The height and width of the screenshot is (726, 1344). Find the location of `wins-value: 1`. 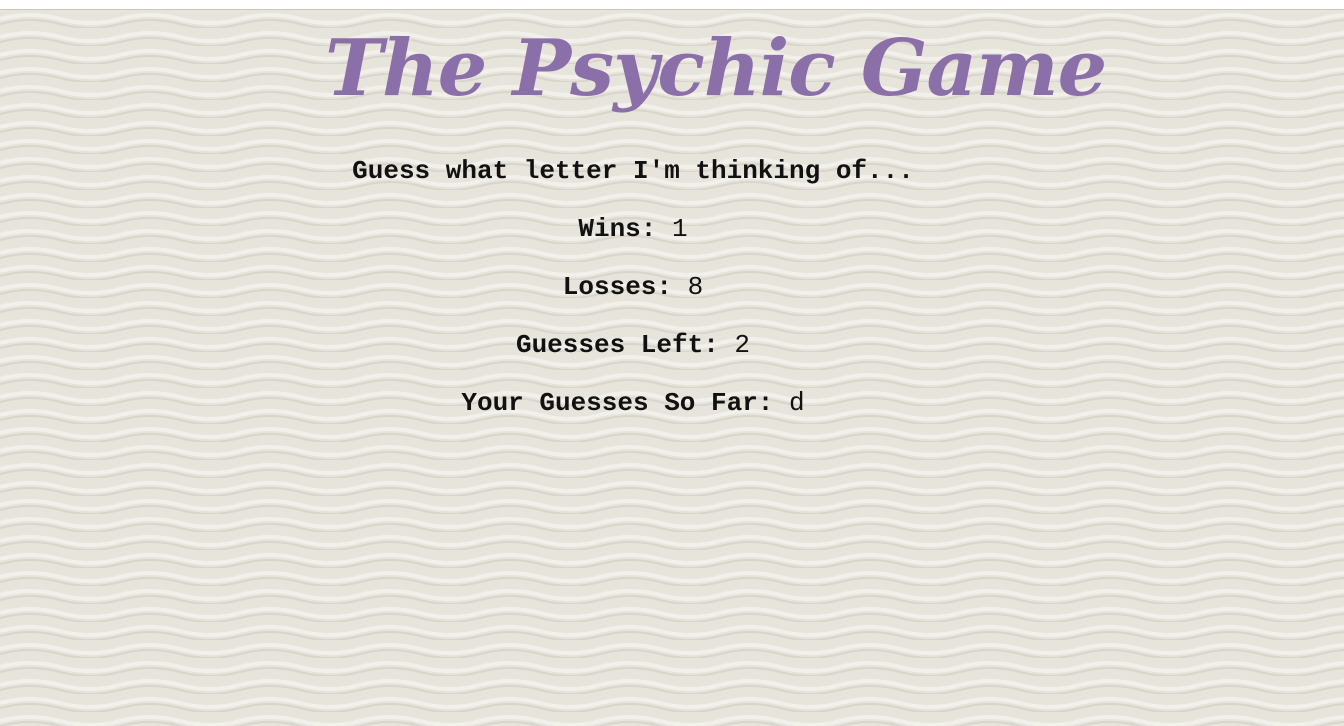

wins-value: 1 is located at coordinates (680, 229).